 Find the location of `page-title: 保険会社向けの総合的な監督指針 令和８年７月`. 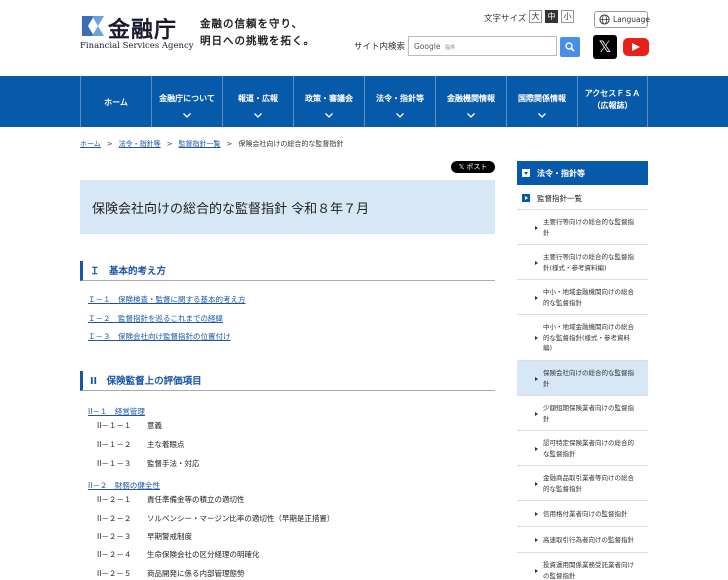

page-title: 保険会社向けの総合的な監督指針 令和８年７月 is located at coordinates (231, 209).